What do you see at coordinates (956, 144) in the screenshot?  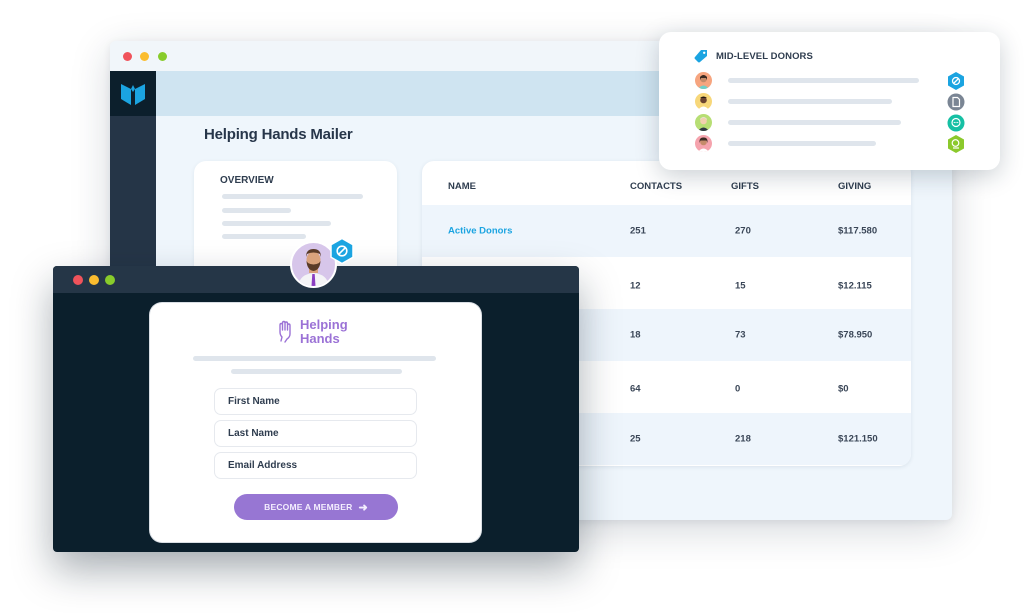 I see `donation-icon` at bounding box center [956, 144].